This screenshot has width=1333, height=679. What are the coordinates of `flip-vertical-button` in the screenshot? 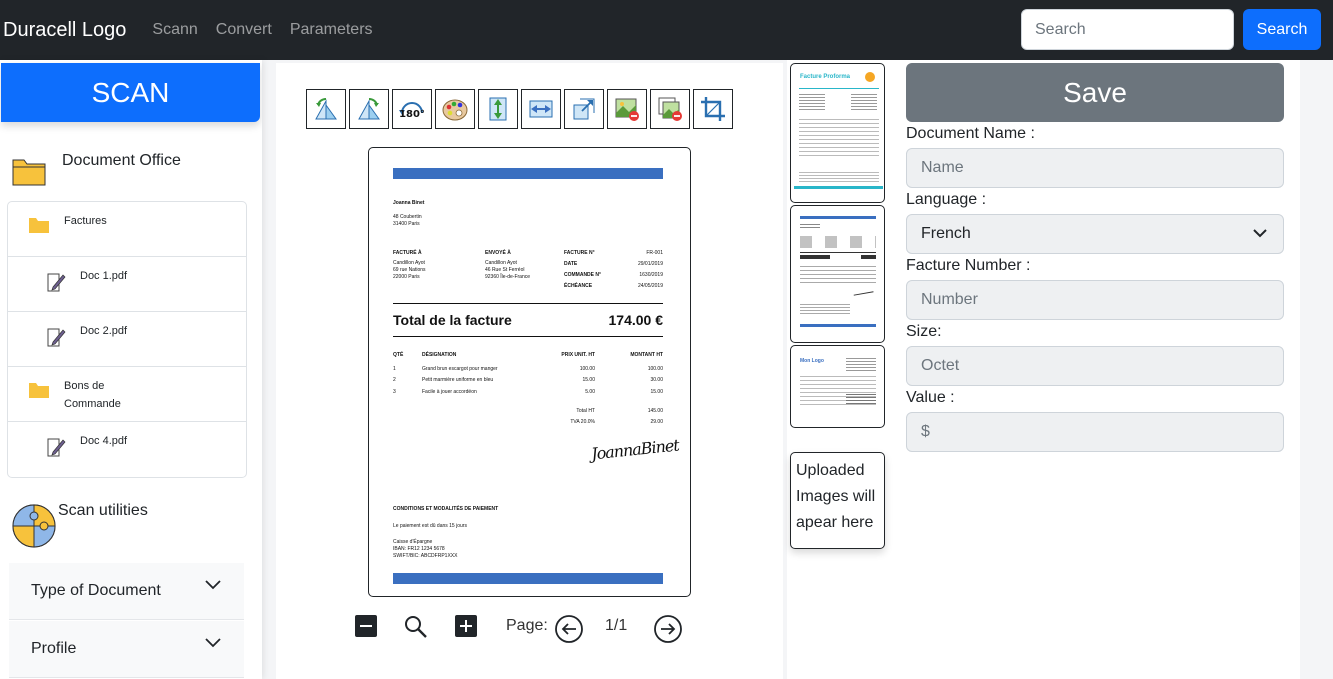 It's located at (498, 109).